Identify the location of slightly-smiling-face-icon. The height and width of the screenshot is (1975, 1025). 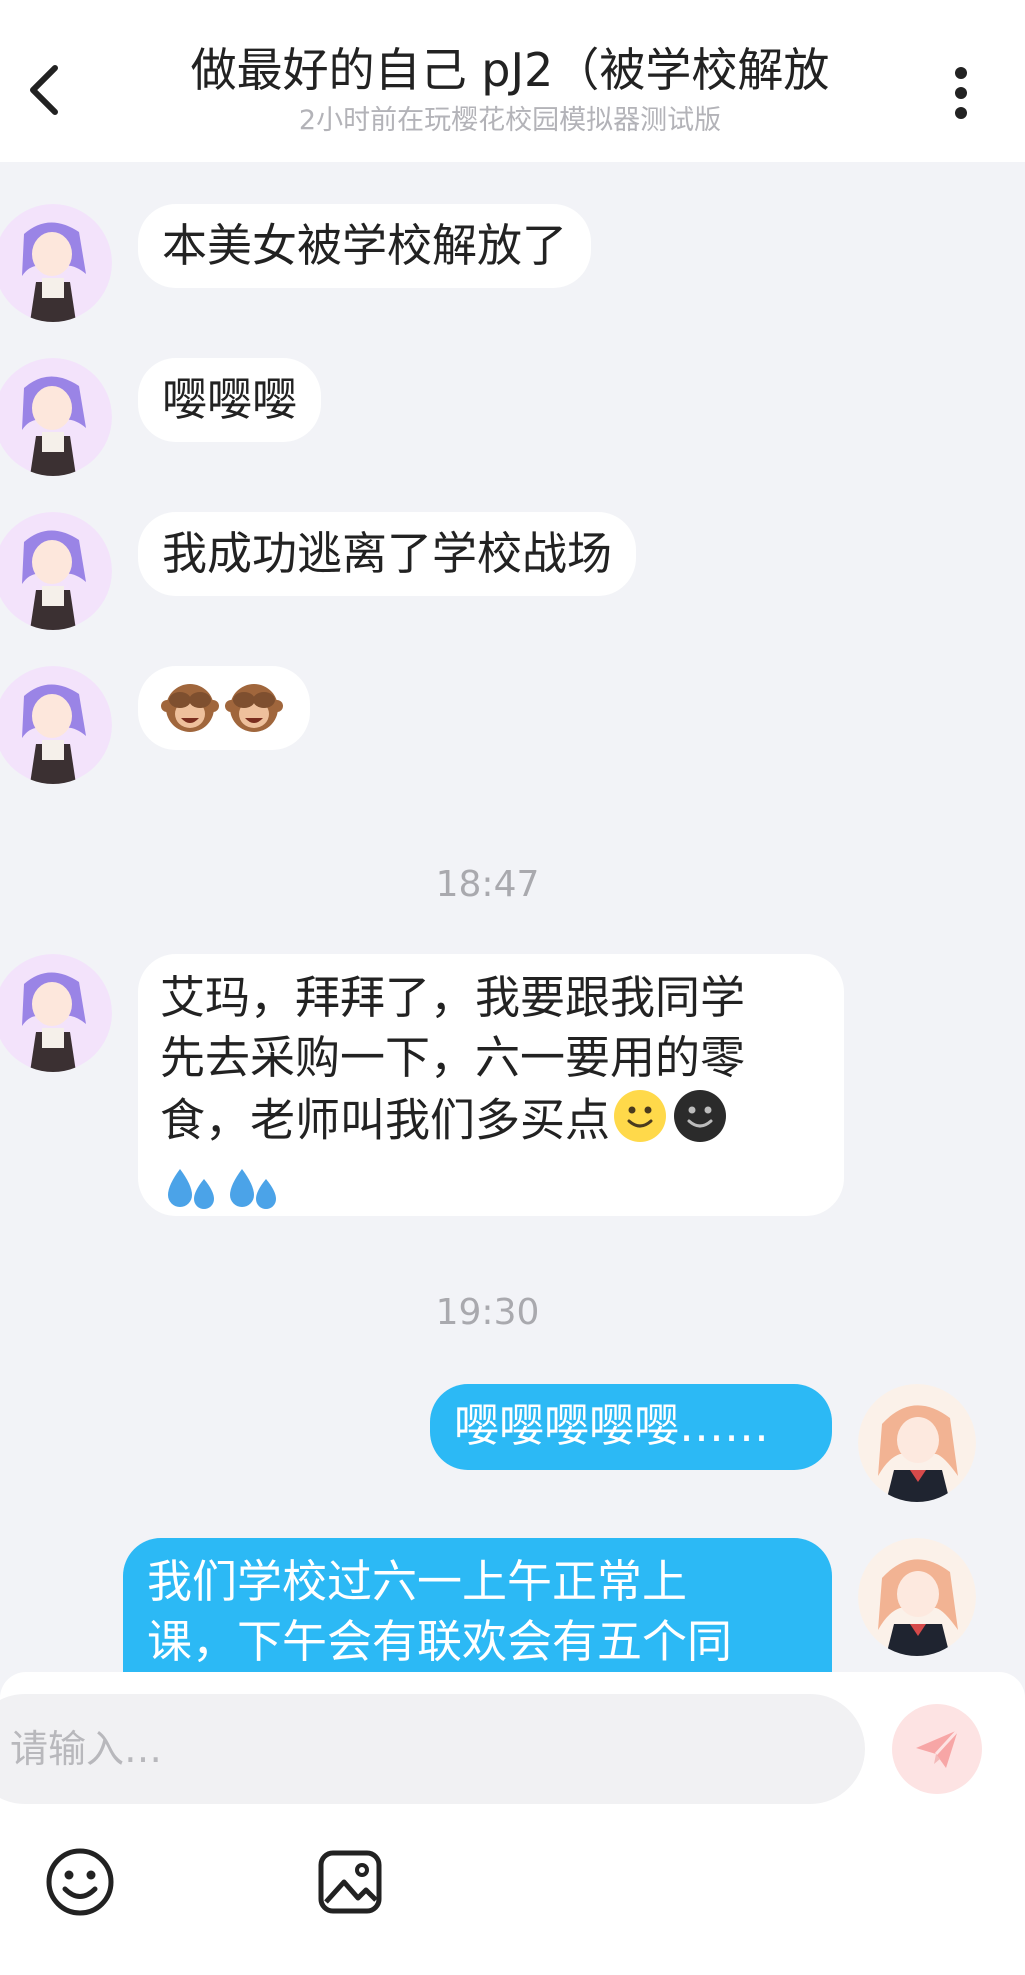
(640, 1123).